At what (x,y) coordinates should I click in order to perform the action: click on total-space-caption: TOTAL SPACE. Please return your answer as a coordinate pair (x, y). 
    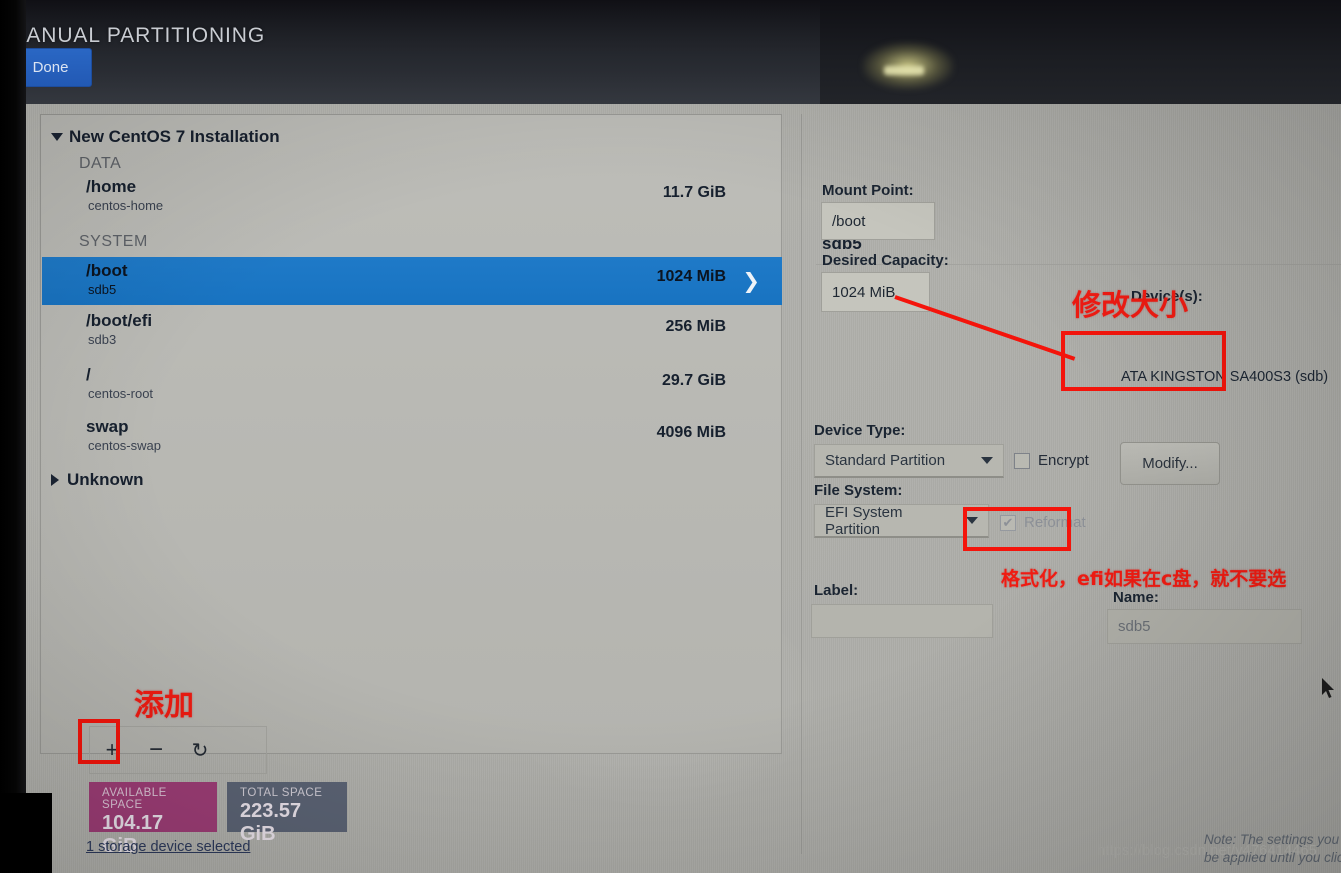
    Looking at the image, I should click on (281, 793).